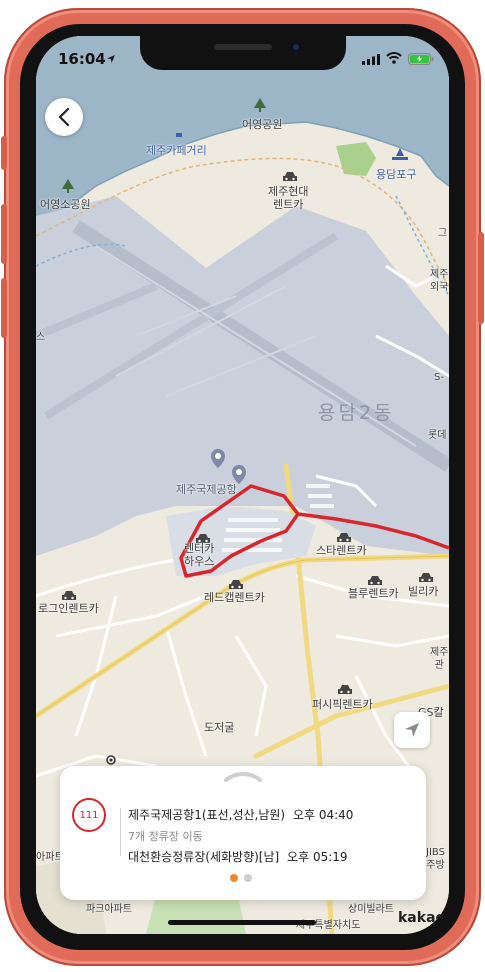 This screenshot has height=972, width=485. I want to click on departure-stop-row: 제주국제공항1(표선,성산,남원) 오후 04:40, so click(240, 814).